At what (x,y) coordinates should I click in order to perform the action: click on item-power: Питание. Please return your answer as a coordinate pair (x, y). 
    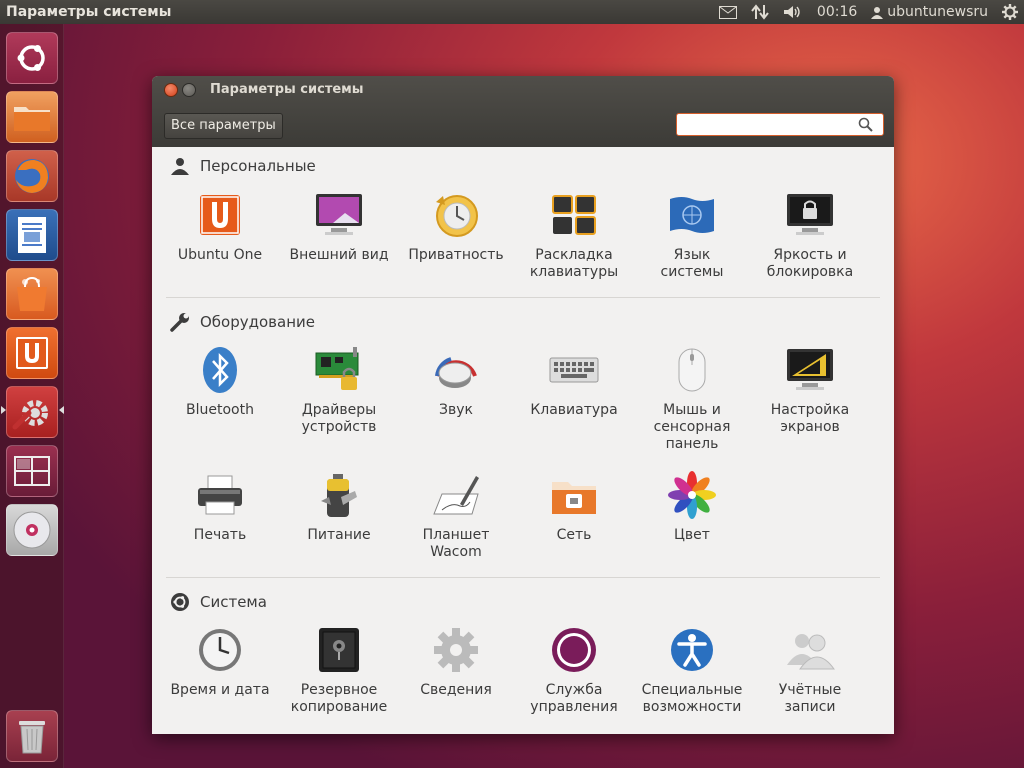
    Looking at the image, I should click on (339, 506).